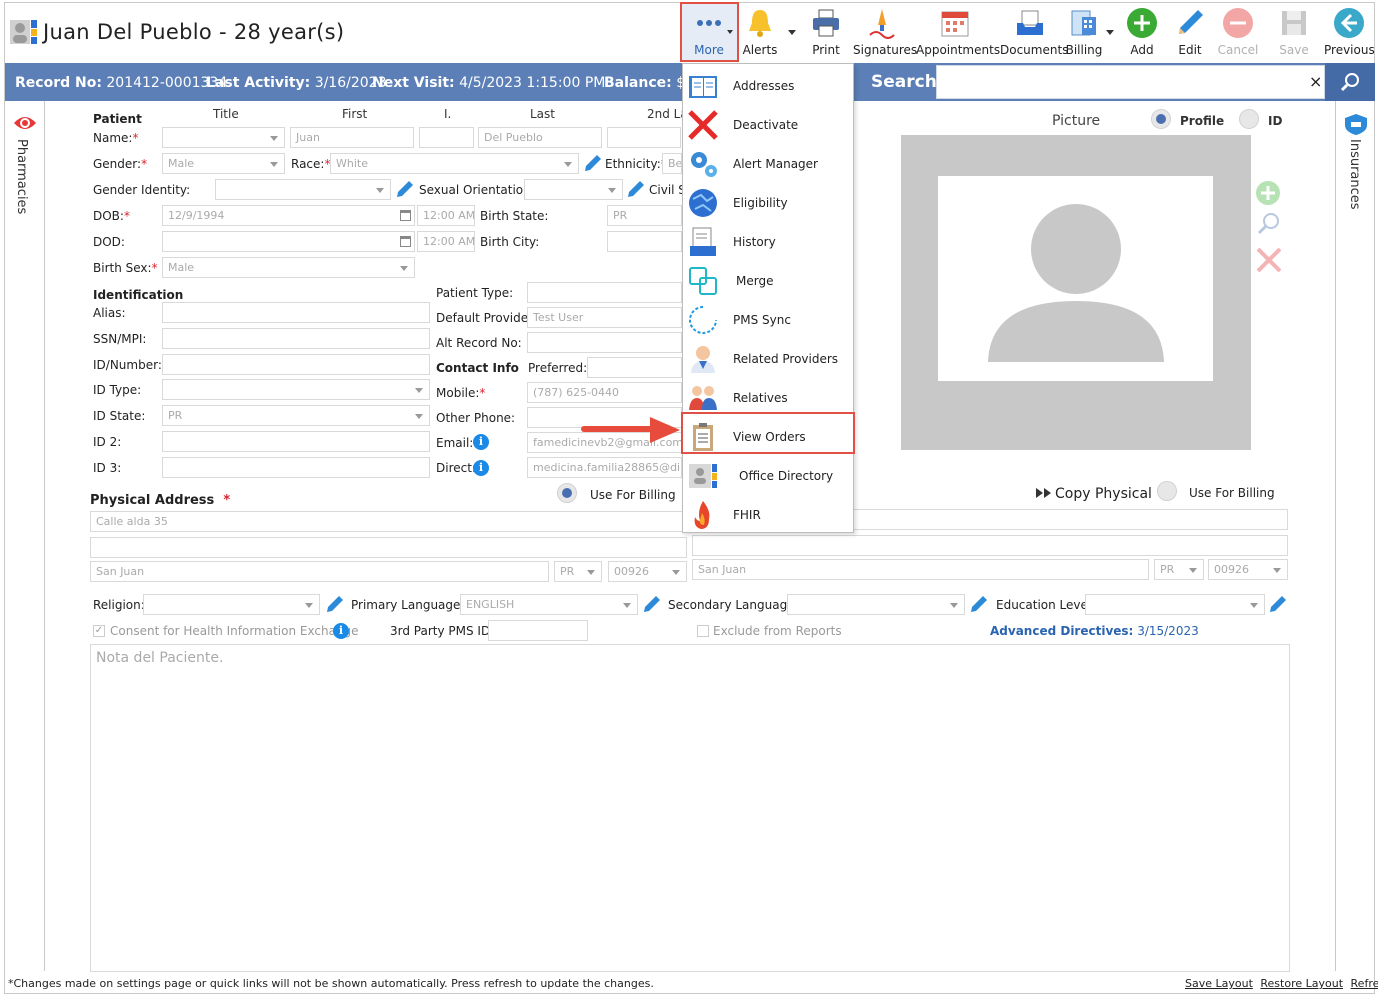 Image resolution: width=1378 pixels, height=998 pixels. I want to click on search-input, so click(1130, 82).